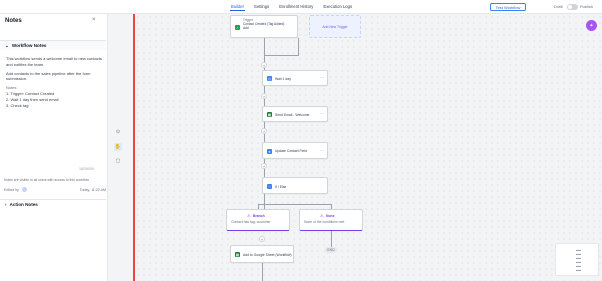  I want to click on zoom-fit-icon: ⊙, so click(118, 132).